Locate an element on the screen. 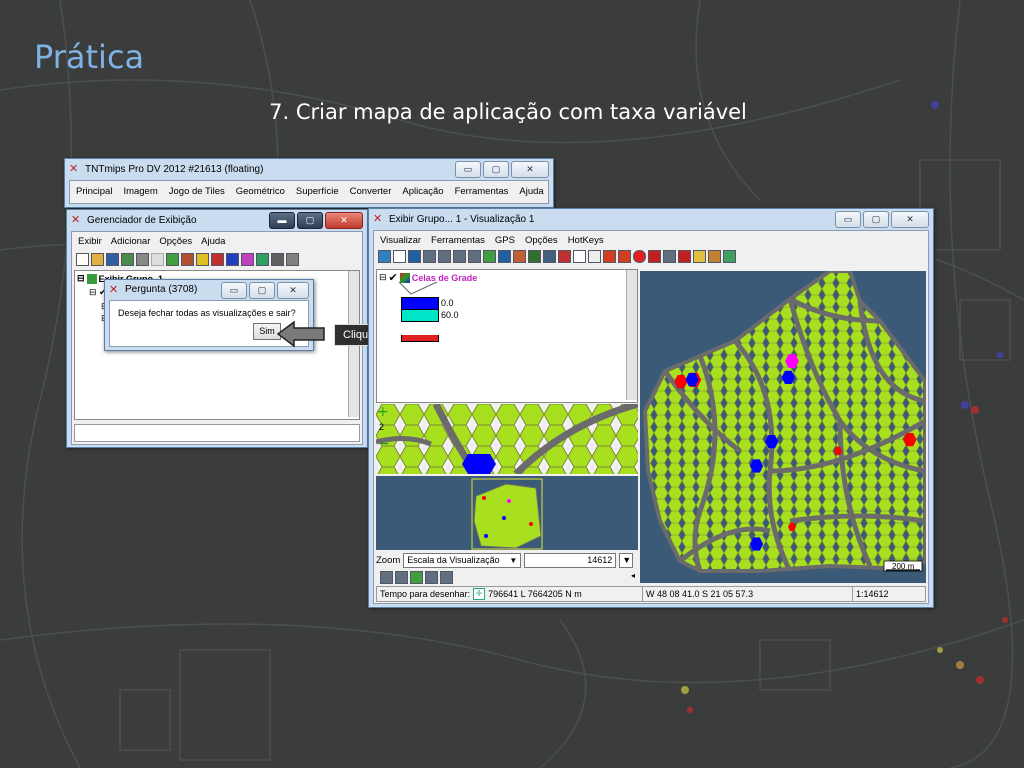 The height and width of the screenshot is (768, 1024). map-coordinates: 796641 L 7664205 N m is located at coordinates (535, 594).